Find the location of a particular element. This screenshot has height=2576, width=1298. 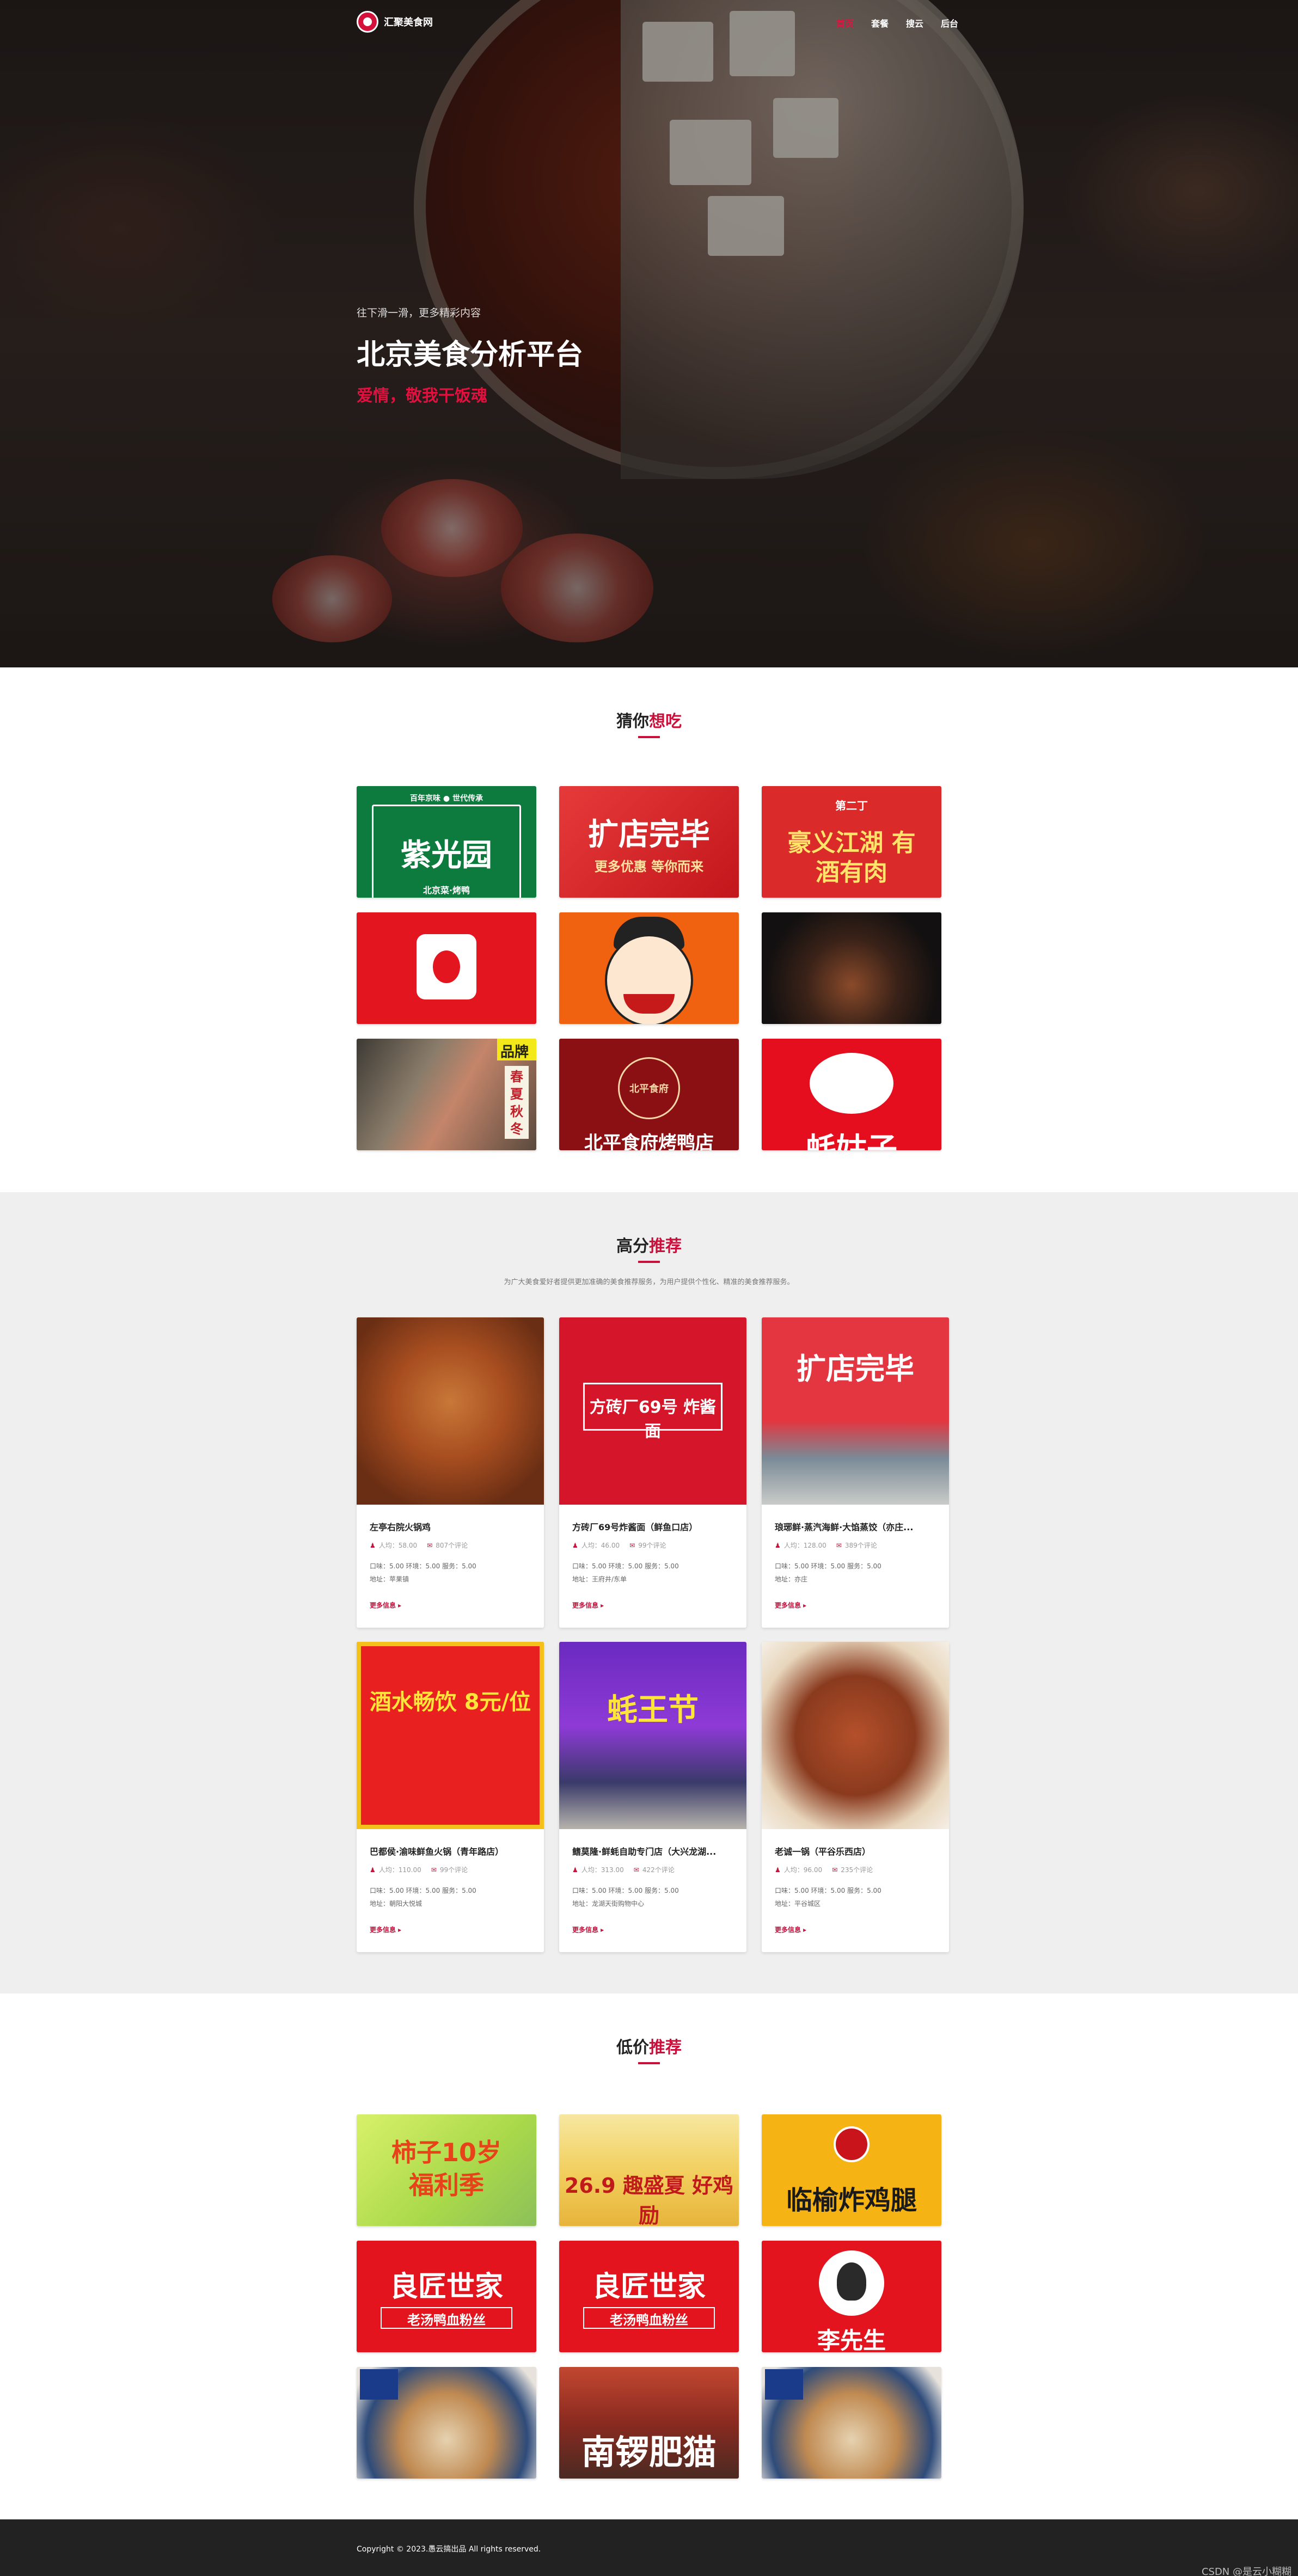

low-tile-shizi: 柿子10岁 福利季 is located at coordinates (446, 2170).